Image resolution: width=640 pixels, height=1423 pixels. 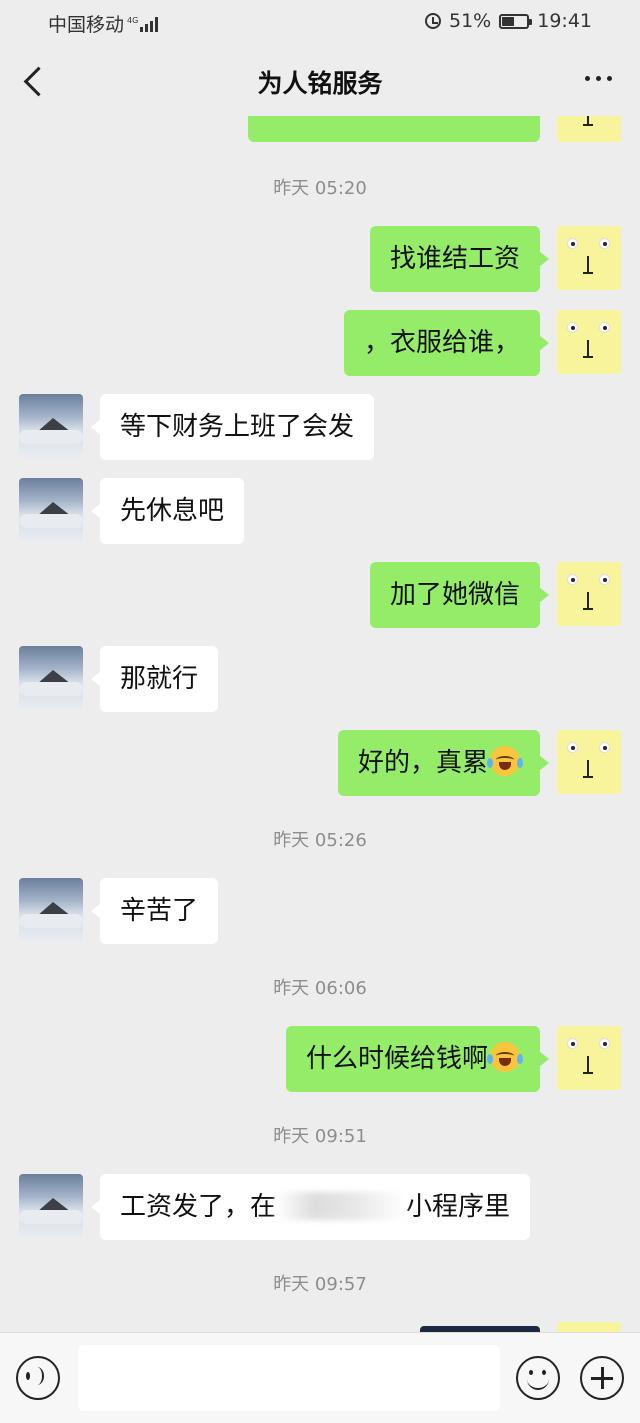 What do you see at coordinates (598, 78) in the screenshot?
I see `more-icon` at bounding box center [598, 78].